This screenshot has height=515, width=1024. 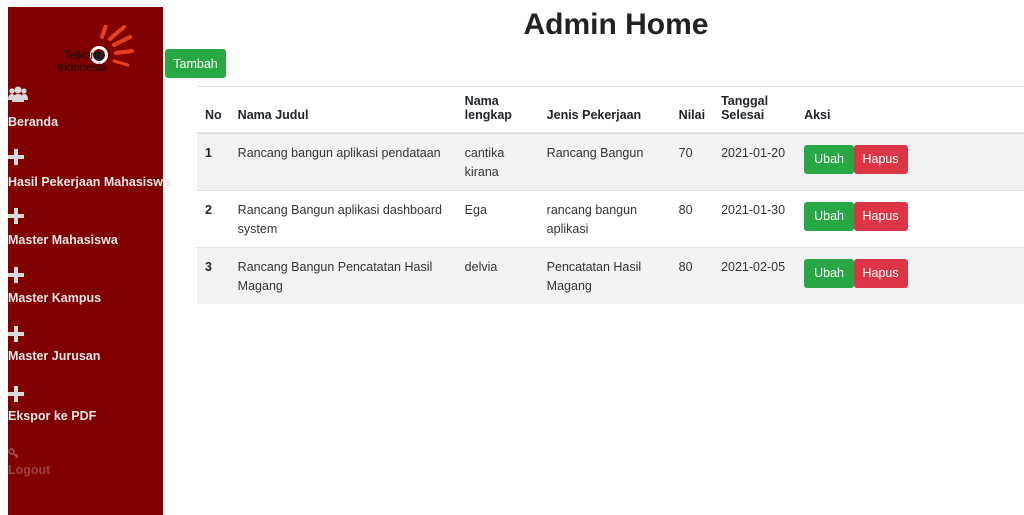 I want to click on col-header-jenis: Jenis Pekerjaan, so click(x=604, y=110).